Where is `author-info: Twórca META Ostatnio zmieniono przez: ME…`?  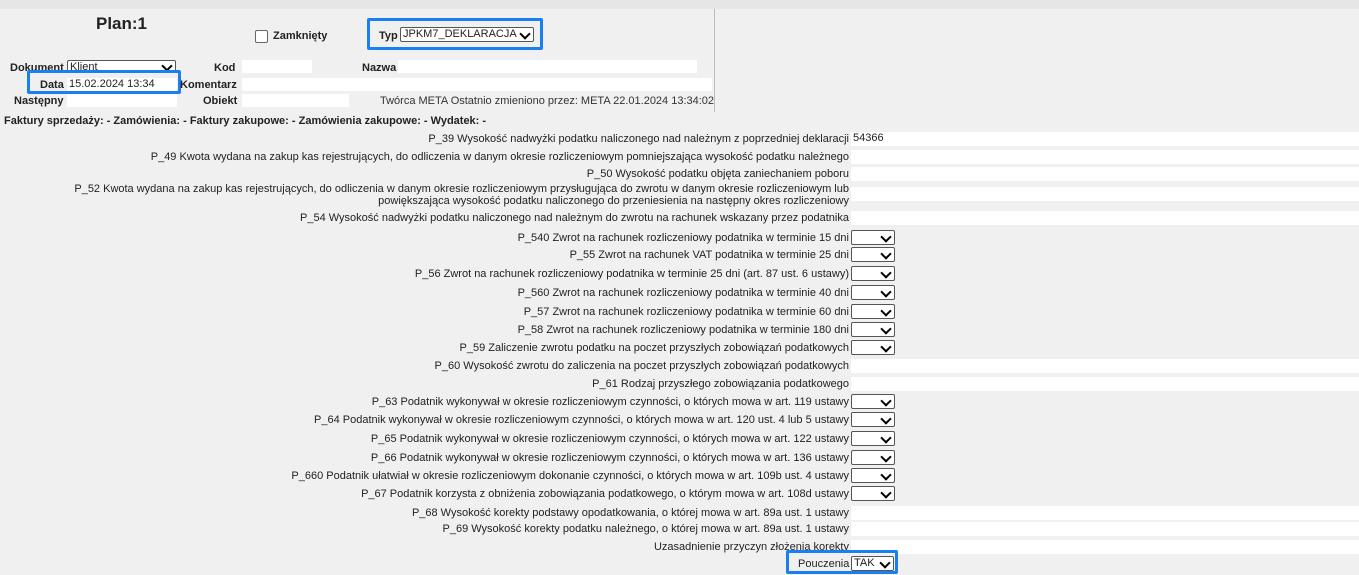
author-info: Twórca META Ostatnio zmieniono przez: ME… is located at coordinates (547, 101).